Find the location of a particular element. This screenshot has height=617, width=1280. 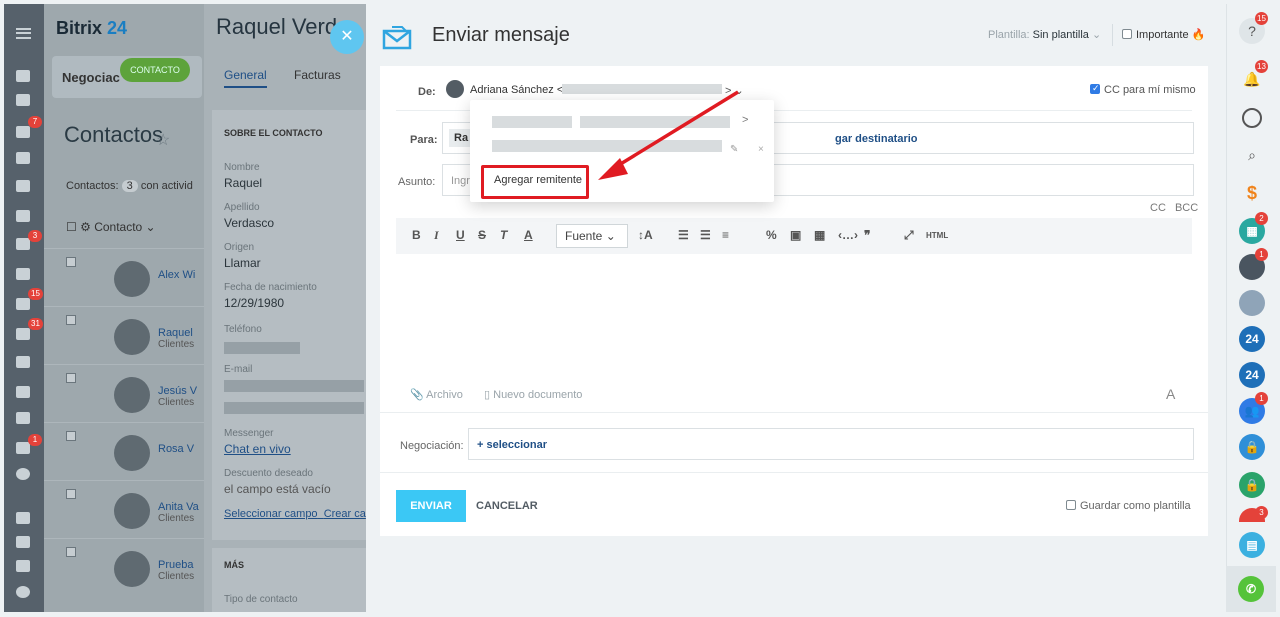

table-row: Rosa V is located at coordinates (124, 451).